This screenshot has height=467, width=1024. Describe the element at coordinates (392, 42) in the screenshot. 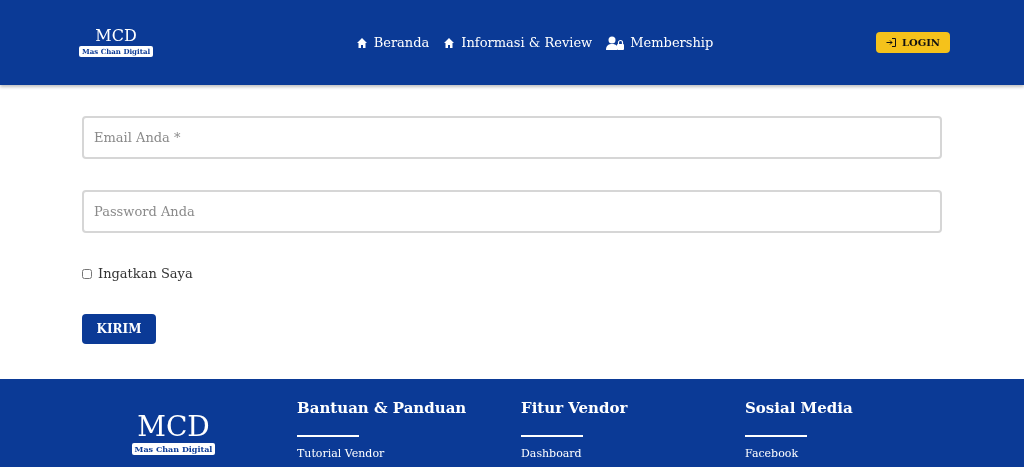

I see `nav-link: Beranda` at that location.